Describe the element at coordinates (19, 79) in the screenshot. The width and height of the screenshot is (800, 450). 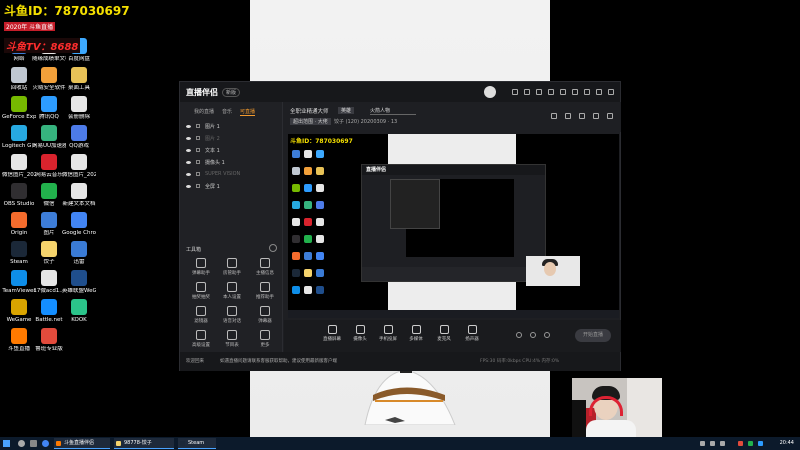
I see `desktop-icon: 回收站` at that location.